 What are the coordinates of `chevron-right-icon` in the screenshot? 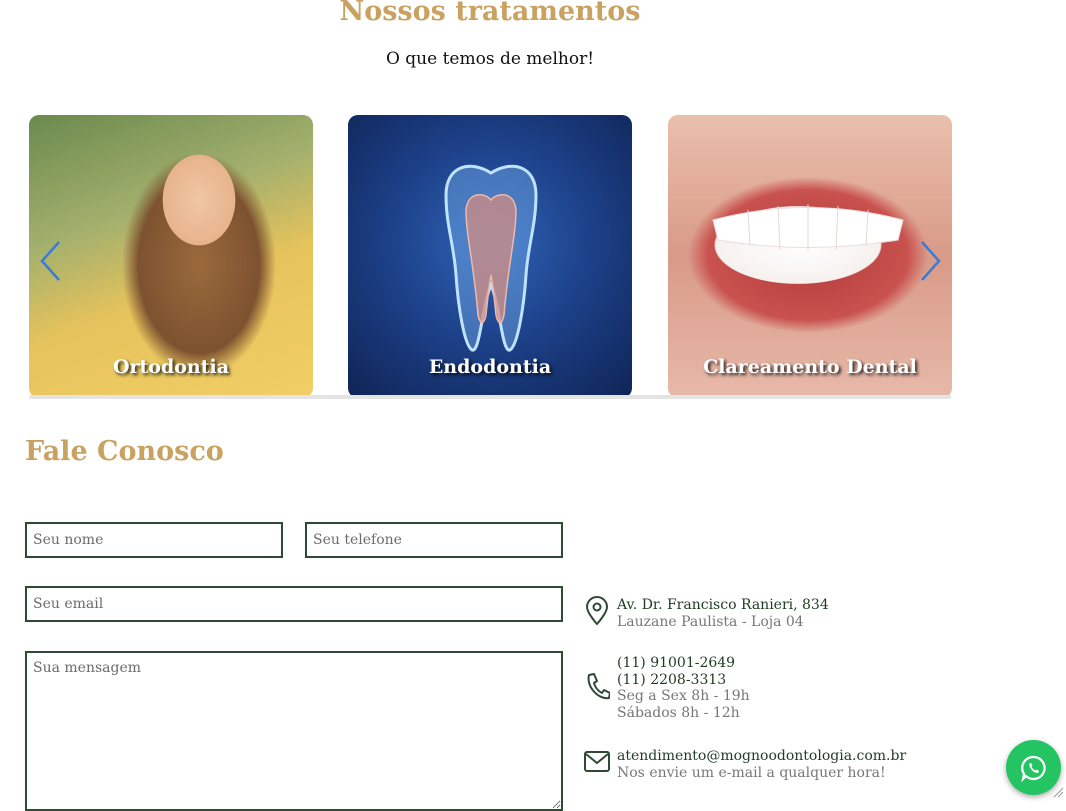 It's located at (930, 261).